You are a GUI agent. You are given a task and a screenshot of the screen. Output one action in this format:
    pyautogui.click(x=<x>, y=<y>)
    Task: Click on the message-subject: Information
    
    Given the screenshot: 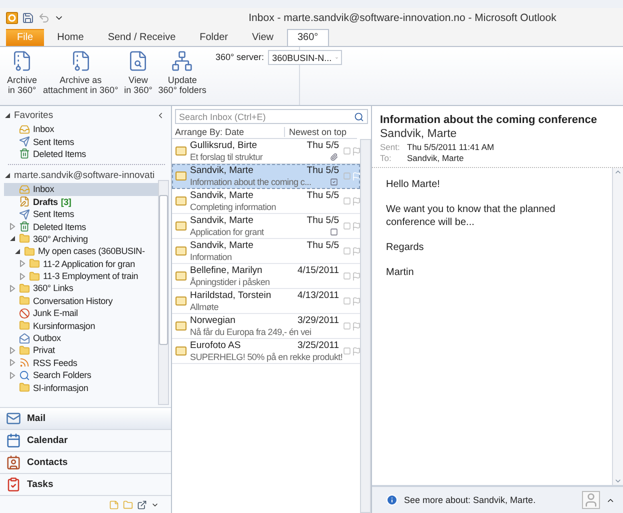 What is the action you would take?
    pyautogui.click(x=211, y=257)
    